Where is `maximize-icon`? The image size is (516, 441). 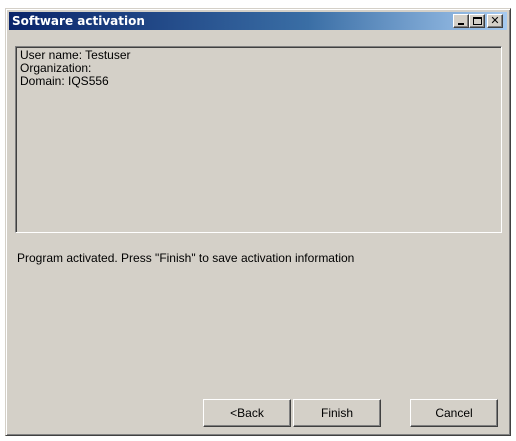 maximize-icon is located at coordinates (477, 21).